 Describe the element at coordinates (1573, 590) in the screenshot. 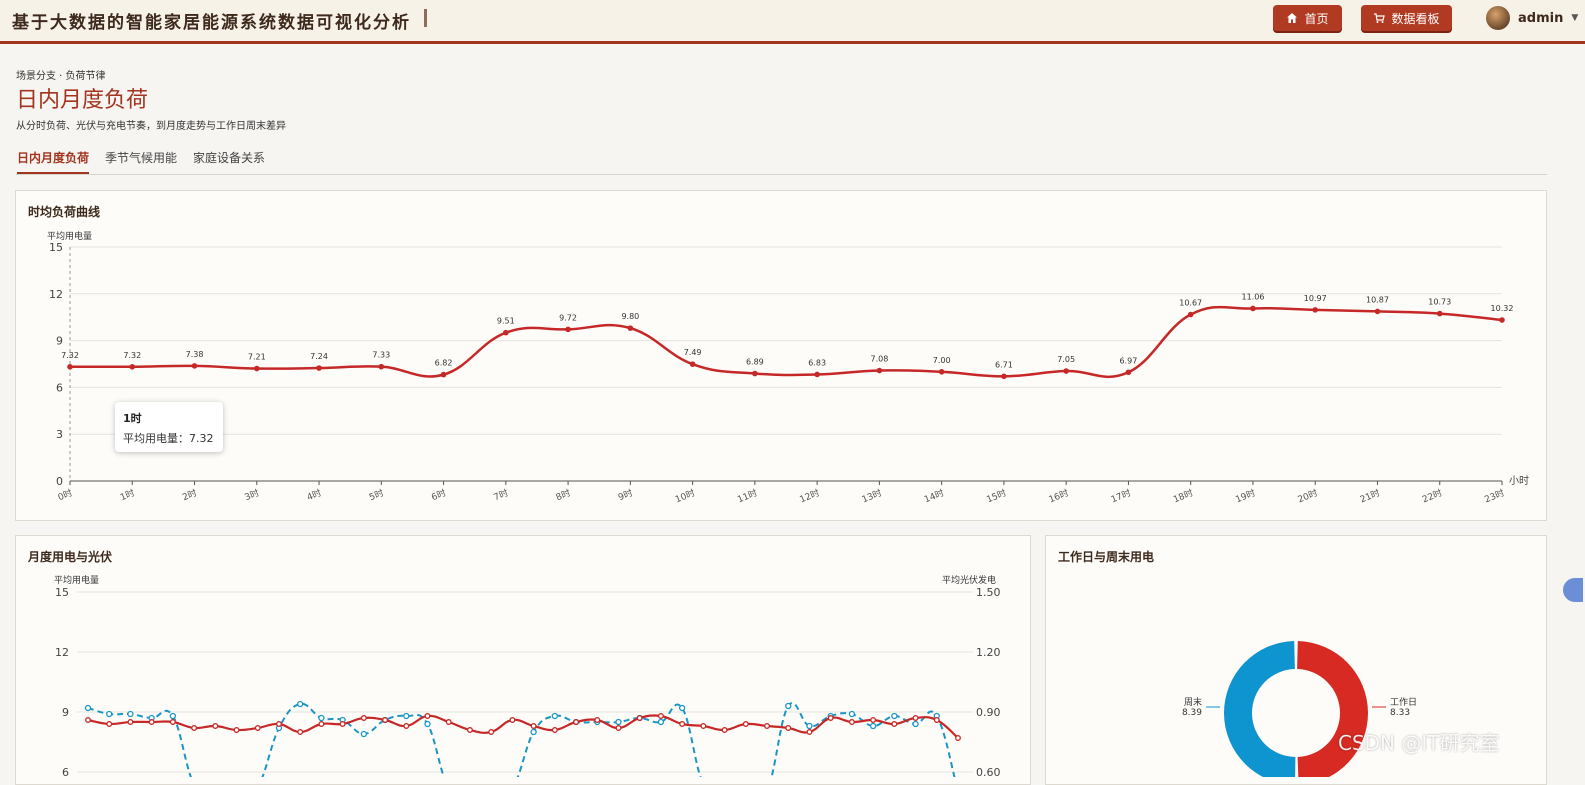

I see `side-float-button` at that location.